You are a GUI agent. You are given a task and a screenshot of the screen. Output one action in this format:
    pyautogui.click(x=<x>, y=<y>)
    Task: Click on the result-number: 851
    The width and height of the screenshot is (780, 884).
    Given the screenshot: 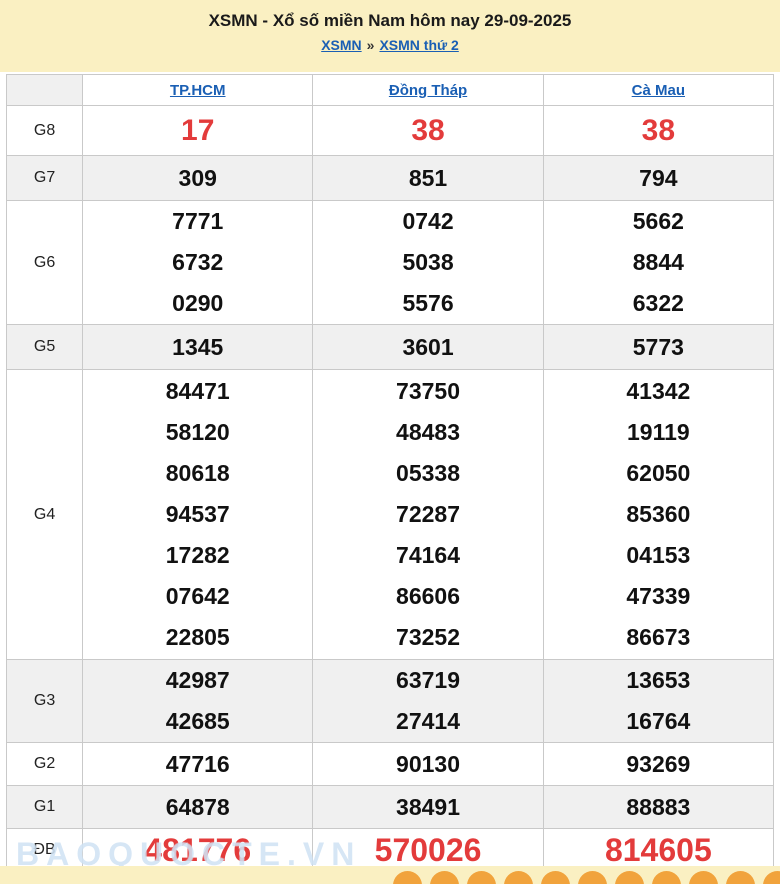 What is the action you would take?
    pyautogui.click(x=428, y=177)
    